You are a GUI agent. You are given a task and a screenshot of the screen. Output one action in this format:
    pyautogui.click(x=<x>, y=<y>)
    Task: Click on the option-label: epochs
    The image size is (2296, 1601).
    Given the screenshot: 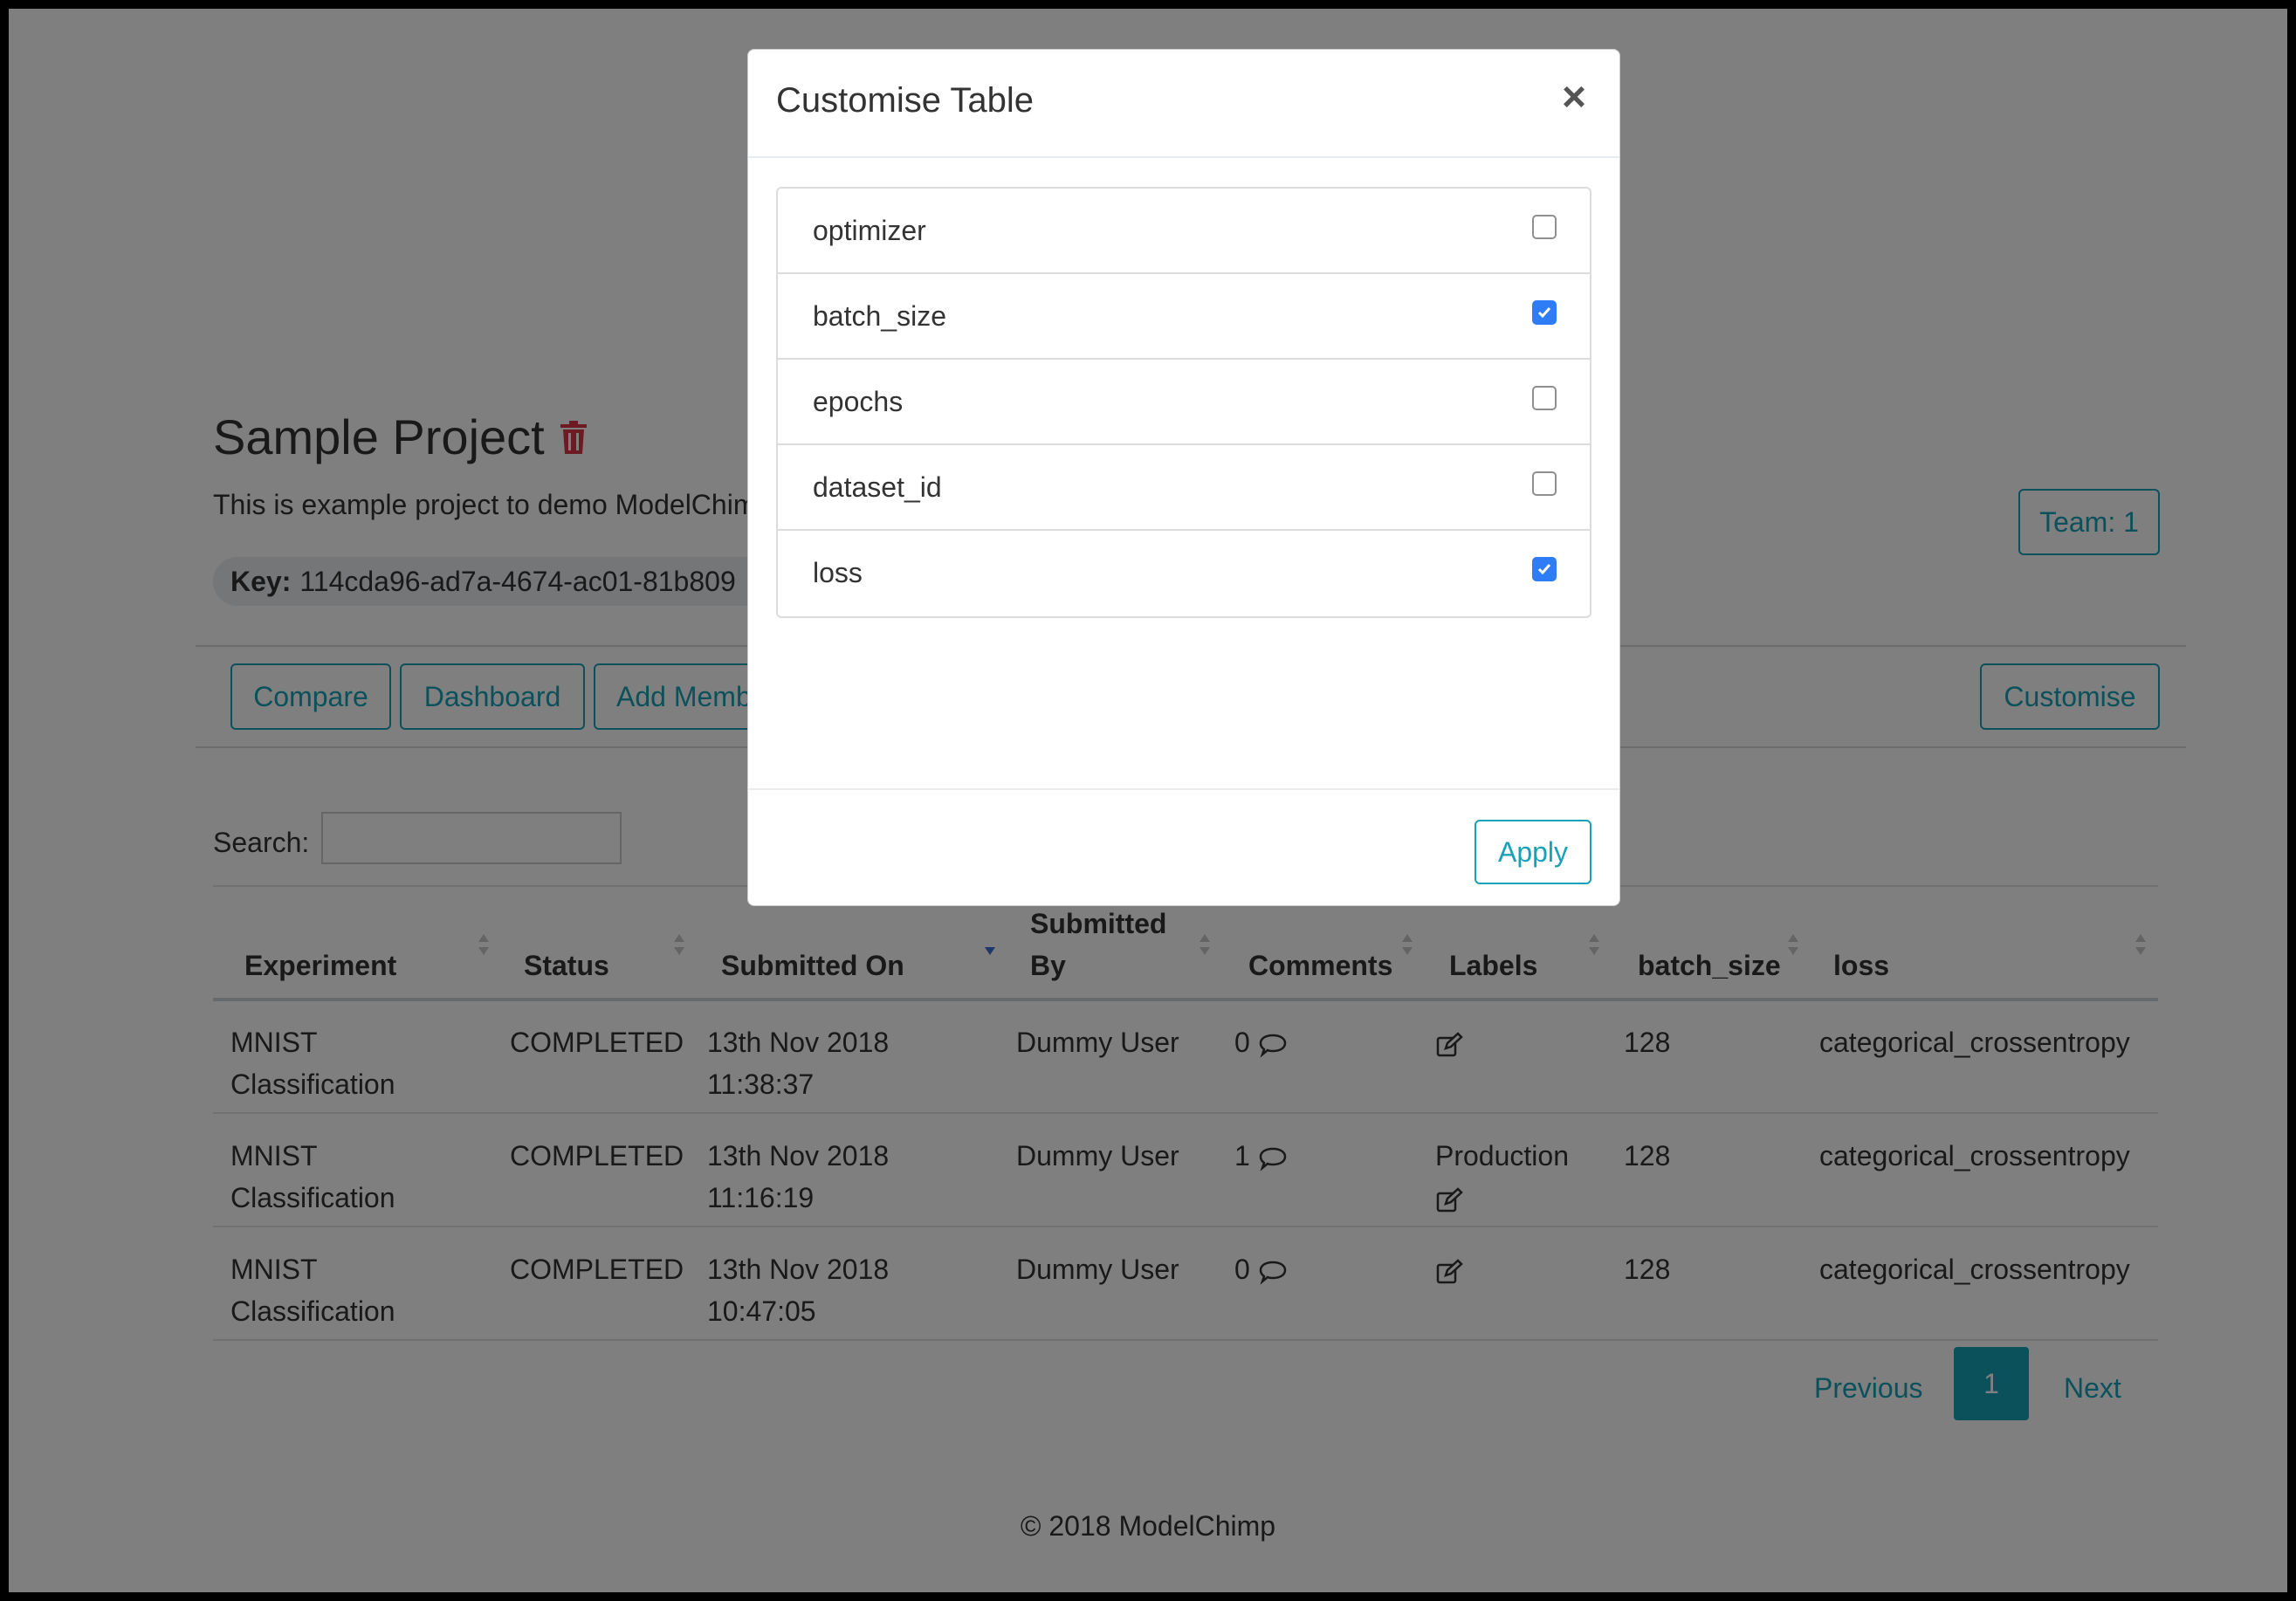 What is the action you would take?
    pyautogui.click(x=858, y=401)
    